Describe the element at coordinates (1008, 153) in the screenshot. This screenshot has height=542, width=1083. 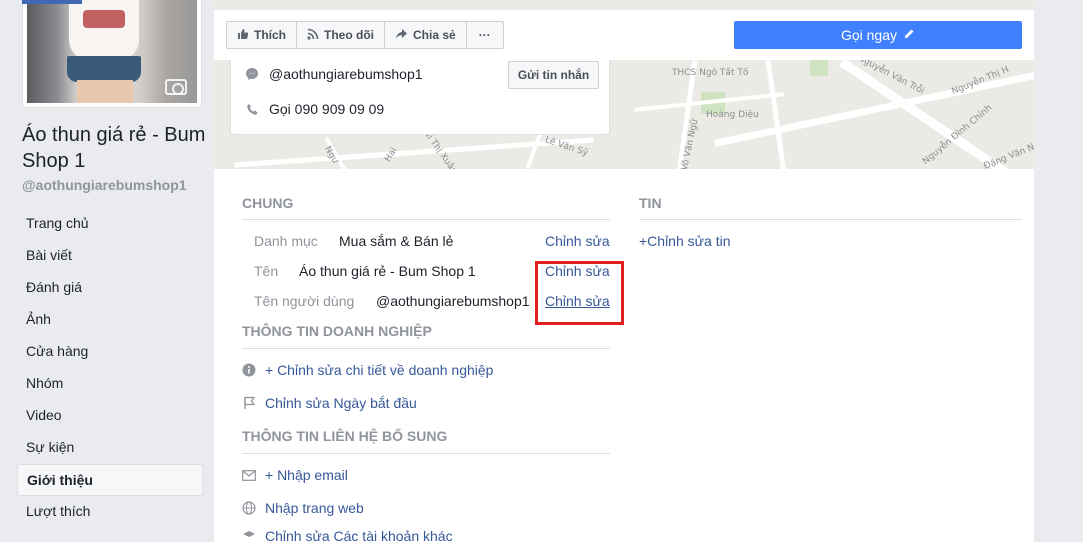
I see `map-label: Đặng Văn Ngữ` at that location.